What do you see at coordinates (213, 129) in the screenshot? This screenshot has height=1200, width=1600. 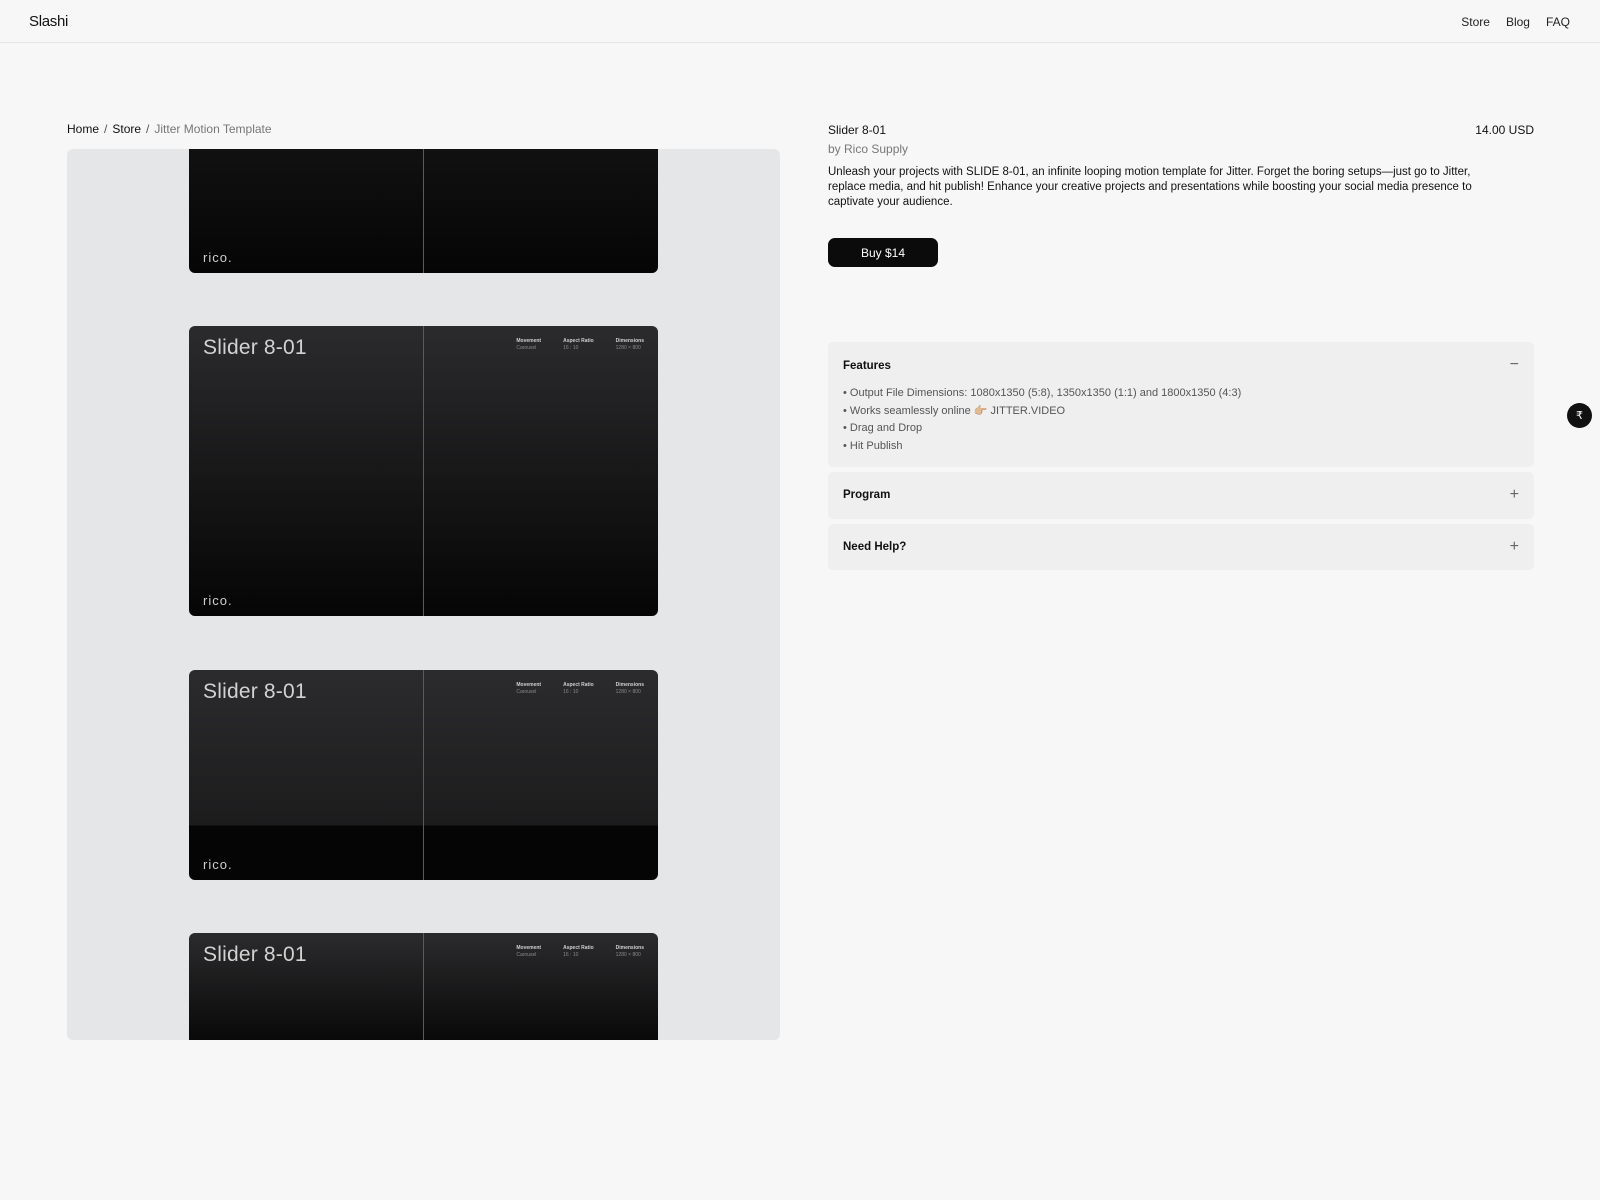 I see `breadcrumb-current: Jitter Motion Template` at bounding box center [213, 129].